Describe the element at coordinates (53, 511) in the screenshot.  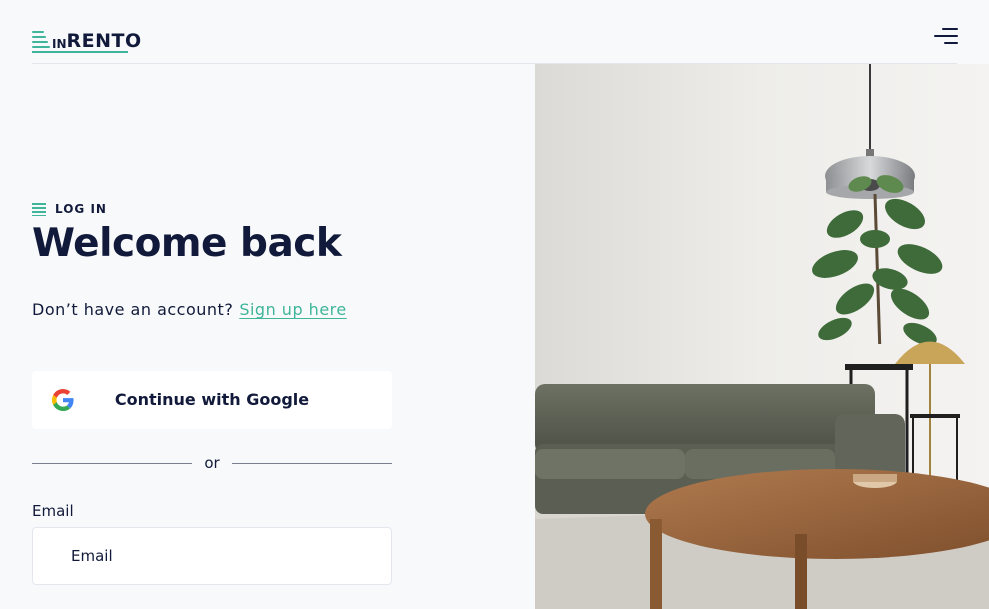
I see `email-label: Email` at that location.